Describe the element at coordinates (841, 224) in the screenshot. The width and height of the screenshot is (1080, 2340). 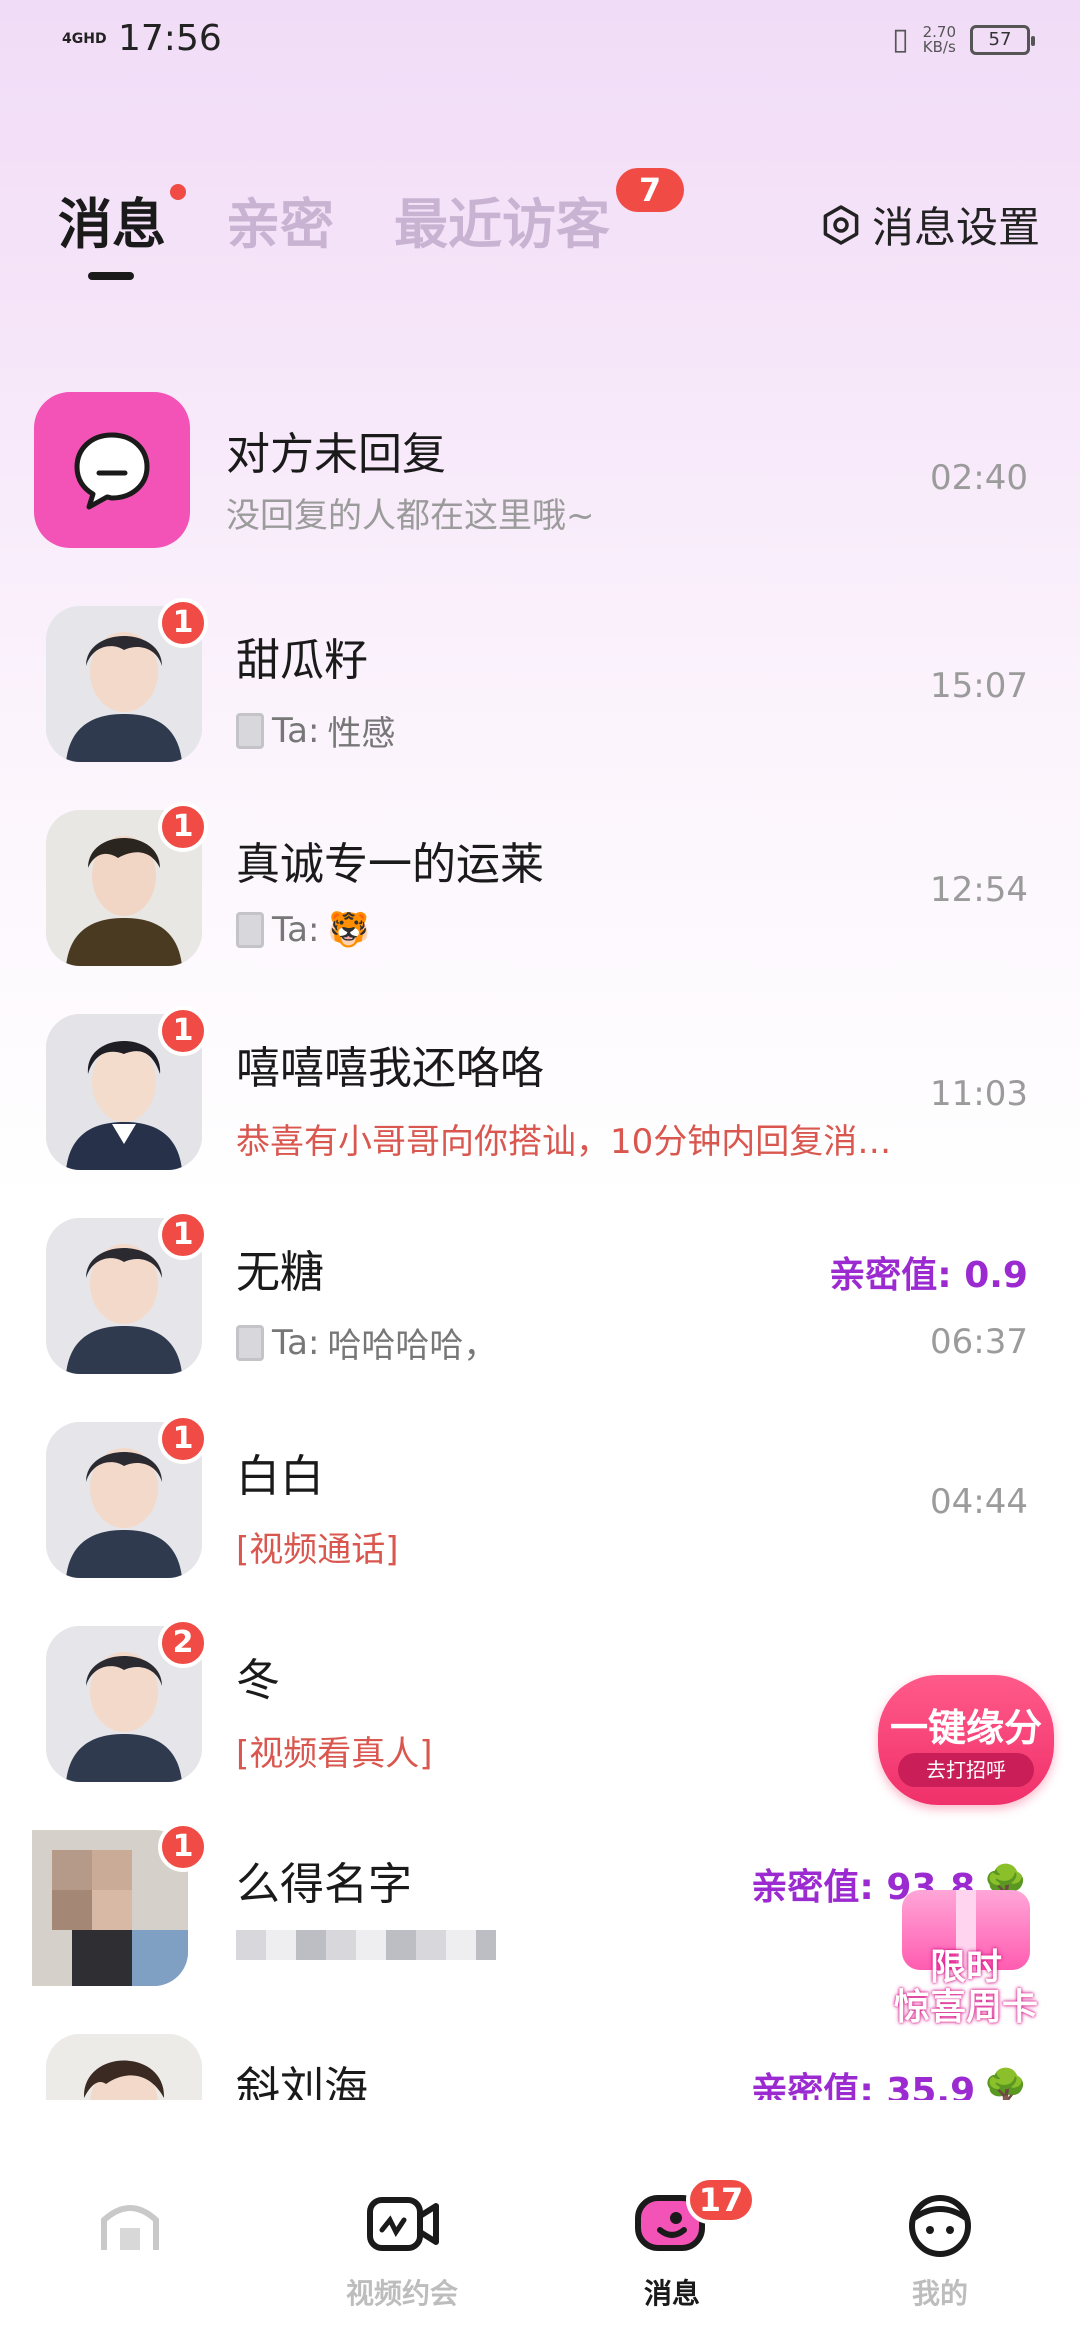
I see `settings-icon` at that location.